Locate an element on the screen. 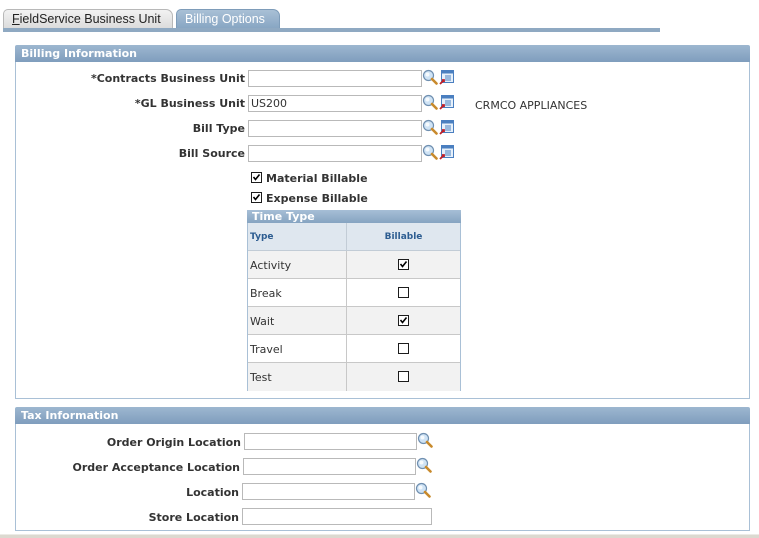 This screenshot has height=538, width=759. billing-information-header: Billing Information is located at coordinates (382, 53).